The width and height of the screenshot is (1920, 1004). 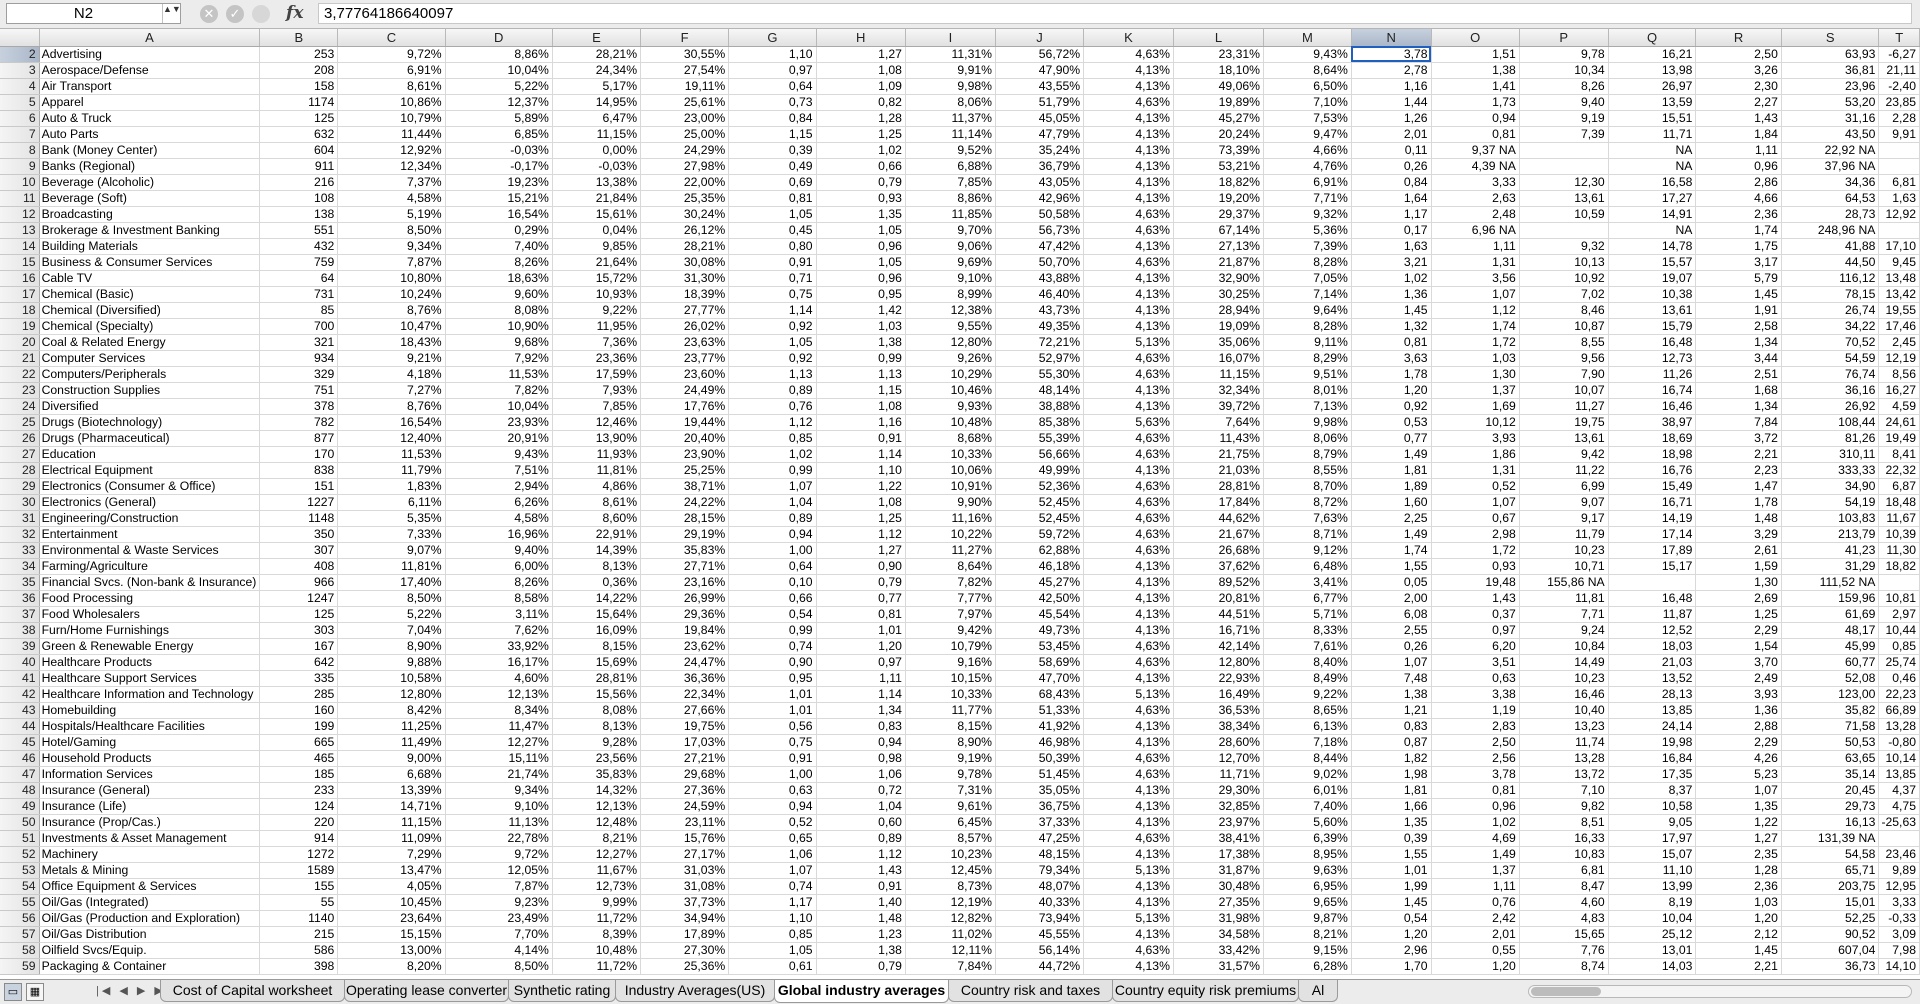 What do you see at coordinates (1391, 774) in the screenshot?
I see `cell: 1,98` at bounding box center [1391, 774].